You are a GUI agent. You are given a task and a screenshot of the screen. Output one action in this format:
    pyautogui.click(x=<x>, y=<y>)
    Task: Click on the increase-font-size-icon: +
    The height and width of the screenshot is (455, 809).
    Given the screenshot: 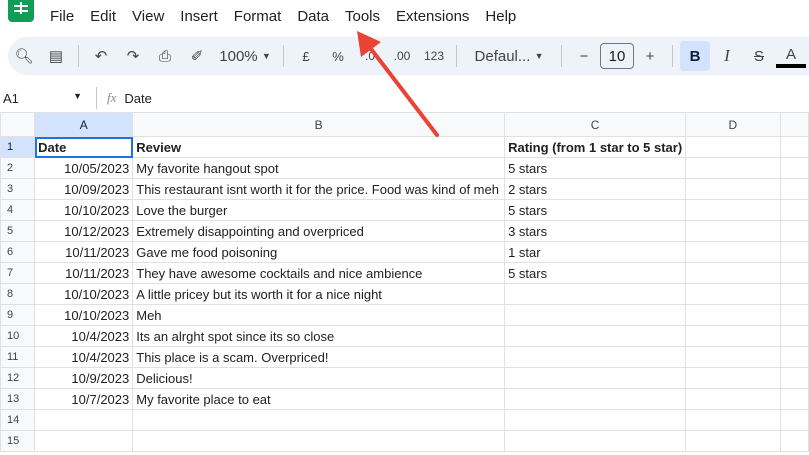 What is the action you would take?
    pyautogui.click(x=650, y=56)
    